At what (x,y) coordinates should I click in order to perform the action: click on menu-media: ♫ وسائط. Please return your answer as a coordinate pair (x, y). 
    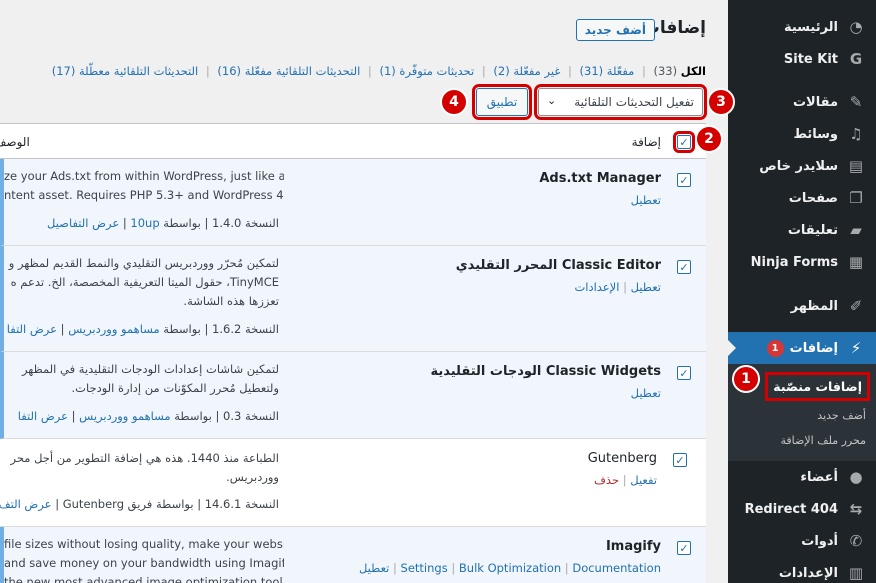
    Looking at the image, I should click on (802, 134).